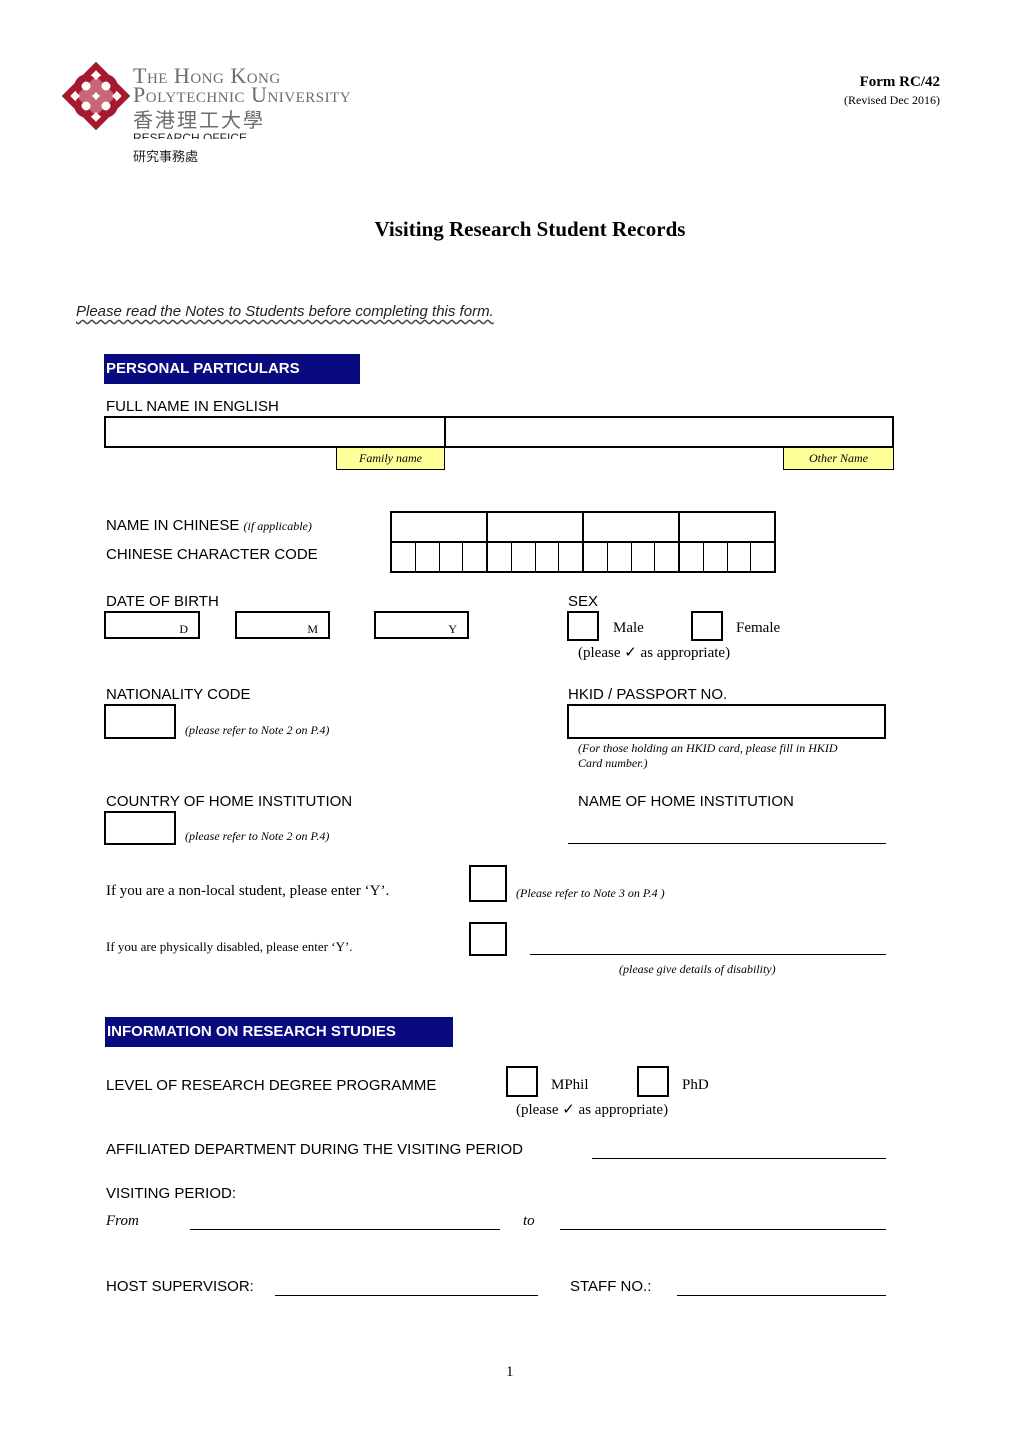 The height and width of the screenshot is (1443, 1020). I want to click on visiting-period-label: VISITING PERIOD:, so click(171, 1193).